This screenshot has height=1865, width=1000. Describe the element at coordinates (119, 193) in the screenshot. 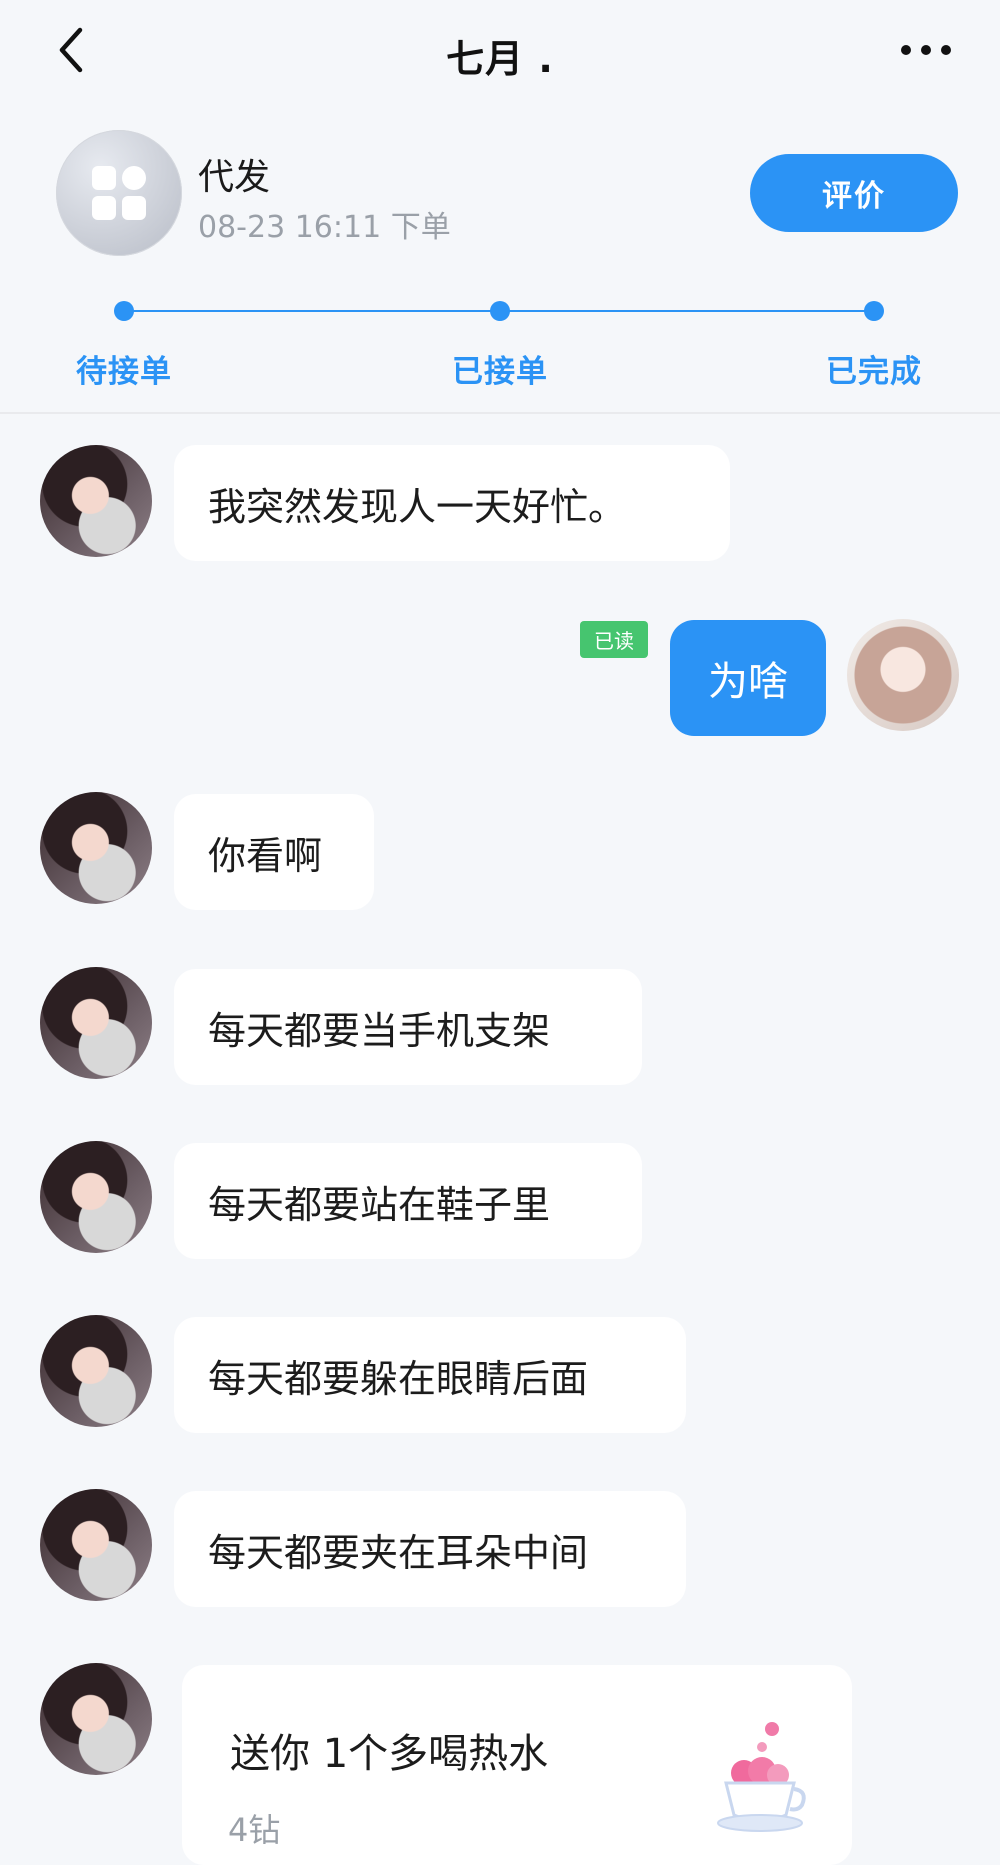

I see `apps-grid-icon` at that location.